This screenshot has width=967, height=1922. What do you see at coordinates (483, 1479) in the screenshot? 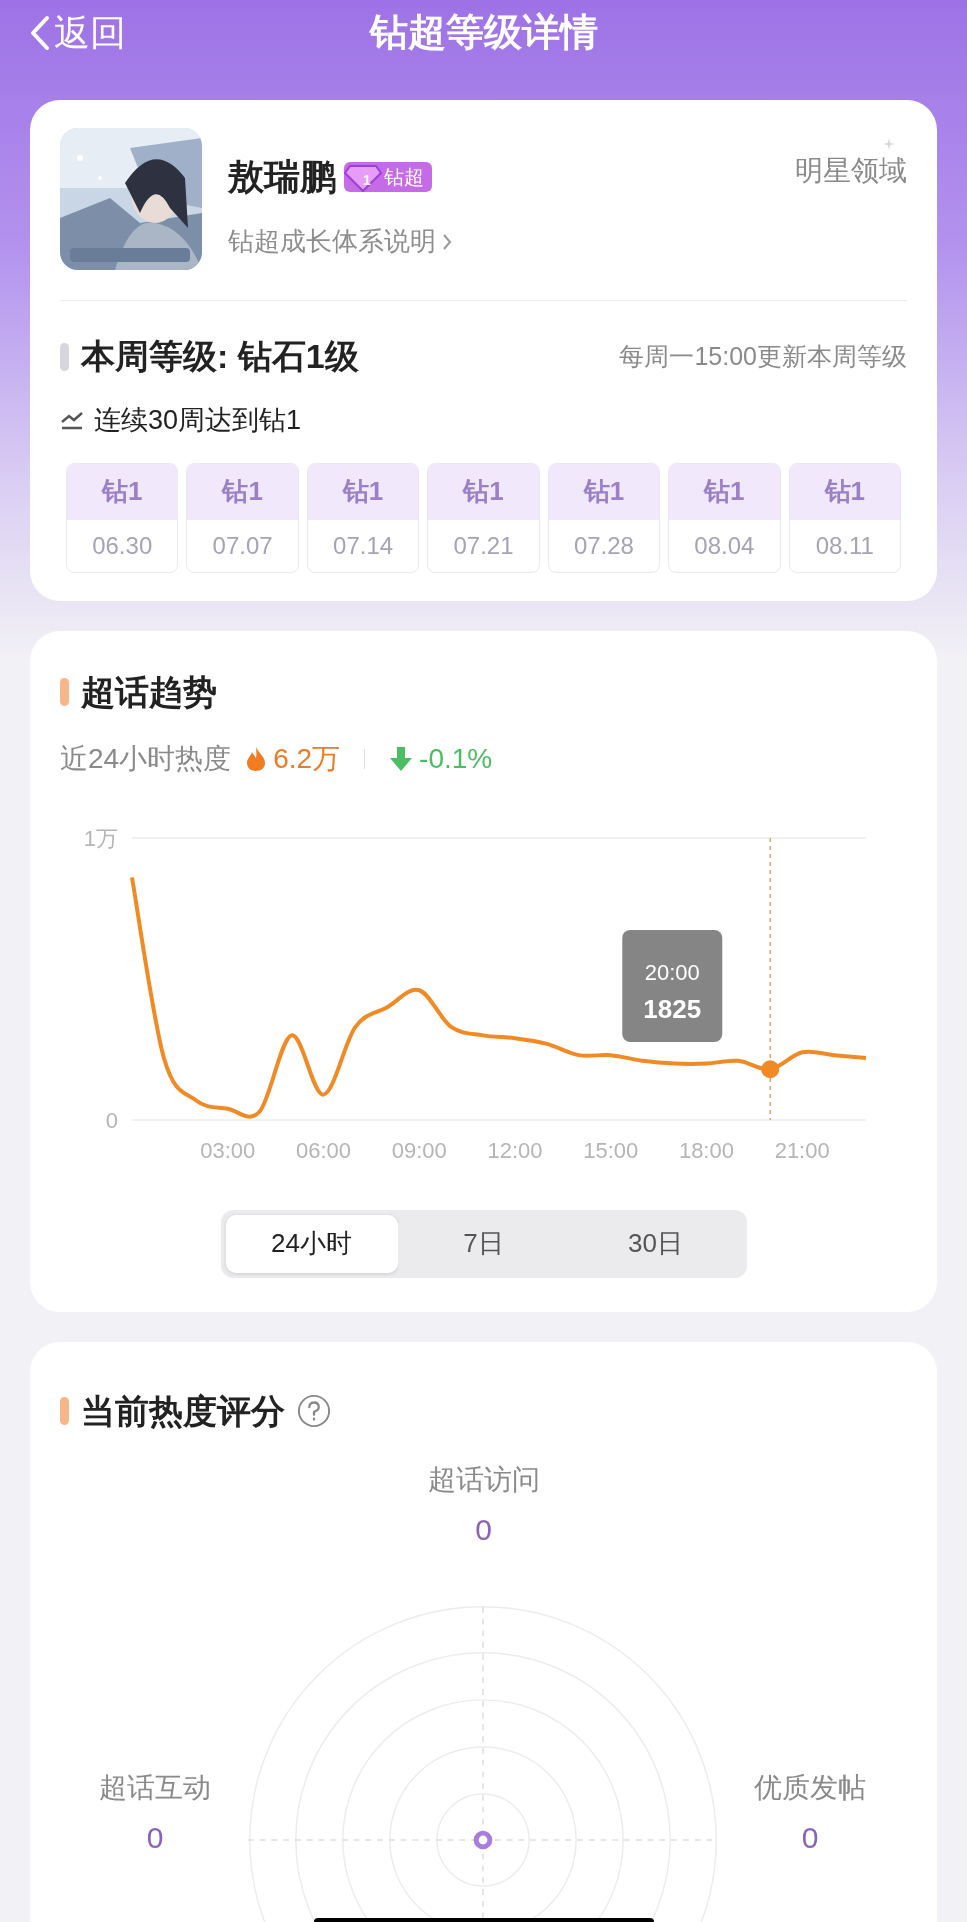
I see `score-axis-label: 超话访问` at bounding box center [483, 1479].